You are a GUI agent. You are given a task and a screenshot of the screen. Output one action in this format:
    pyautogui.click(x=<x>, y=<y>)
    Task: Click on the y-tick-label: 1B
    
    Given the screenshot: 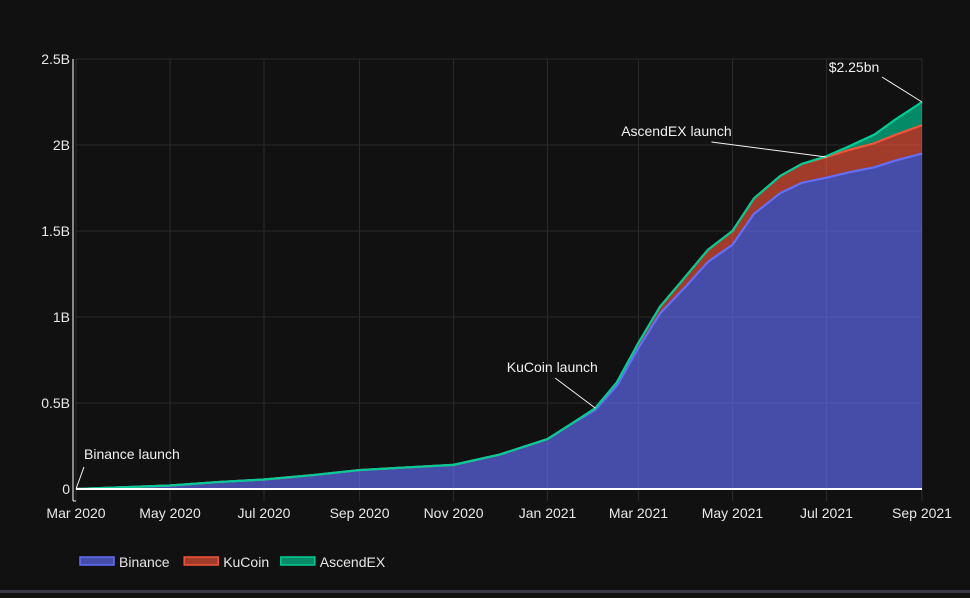 What is the action you would take?
    pyautogui.click(x=61, y=317)
    